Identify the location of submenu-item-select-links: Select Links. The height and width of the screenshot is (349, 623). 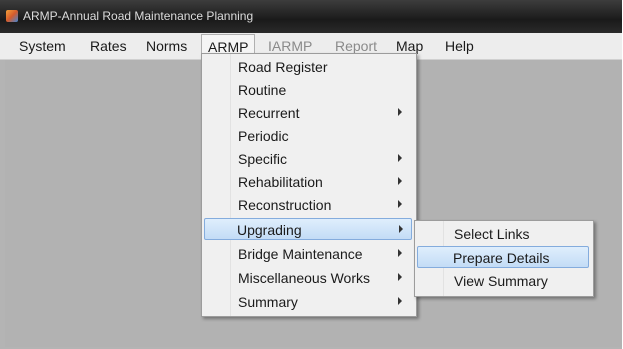
(503, 234).